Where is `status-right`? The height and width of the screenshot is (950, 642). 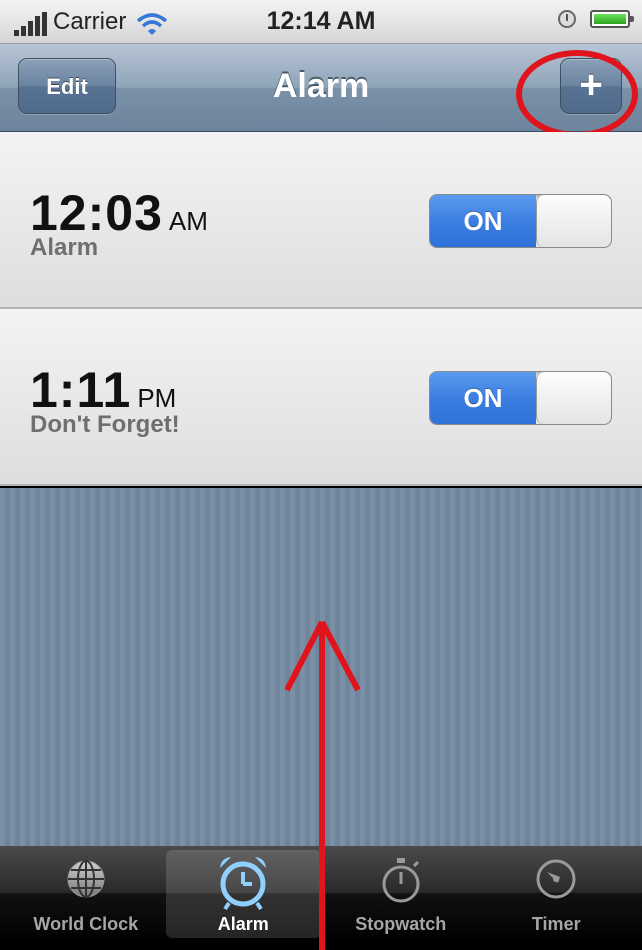 status-right is located at coordinates (596, 19).